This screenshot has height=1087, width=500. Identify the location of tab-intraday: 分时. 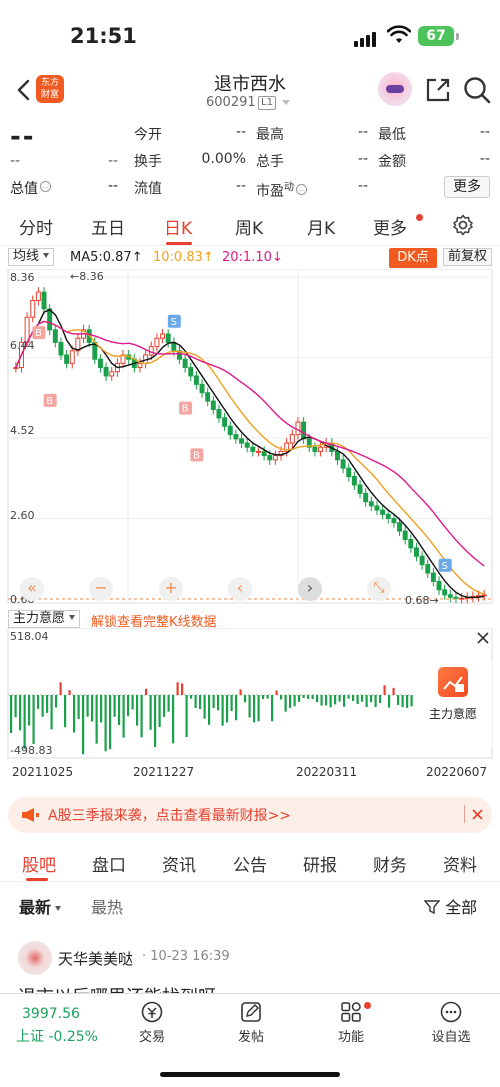
(36, 226).